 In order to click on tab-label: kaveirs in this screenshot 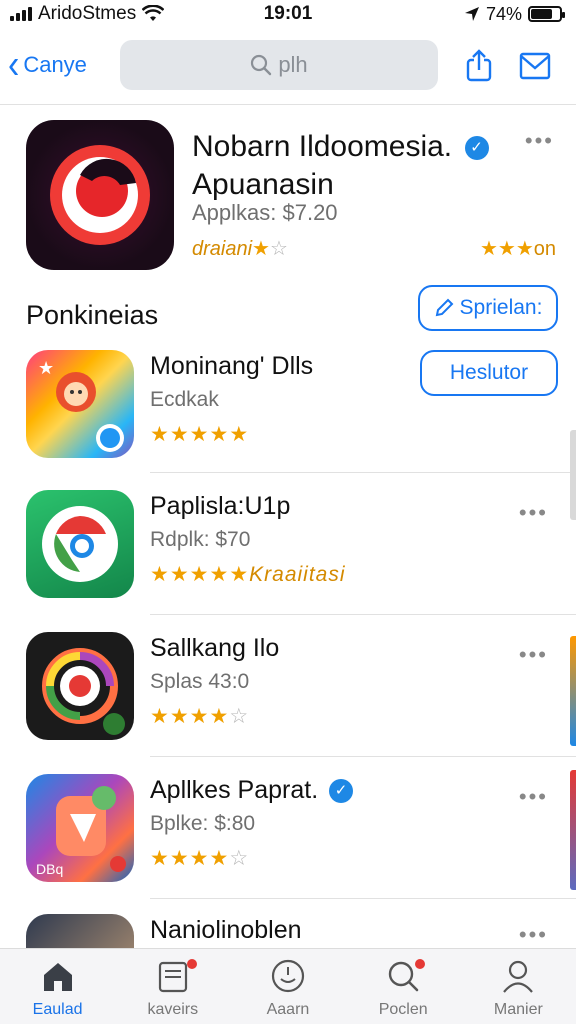, I will do `click(173, 1009)`.